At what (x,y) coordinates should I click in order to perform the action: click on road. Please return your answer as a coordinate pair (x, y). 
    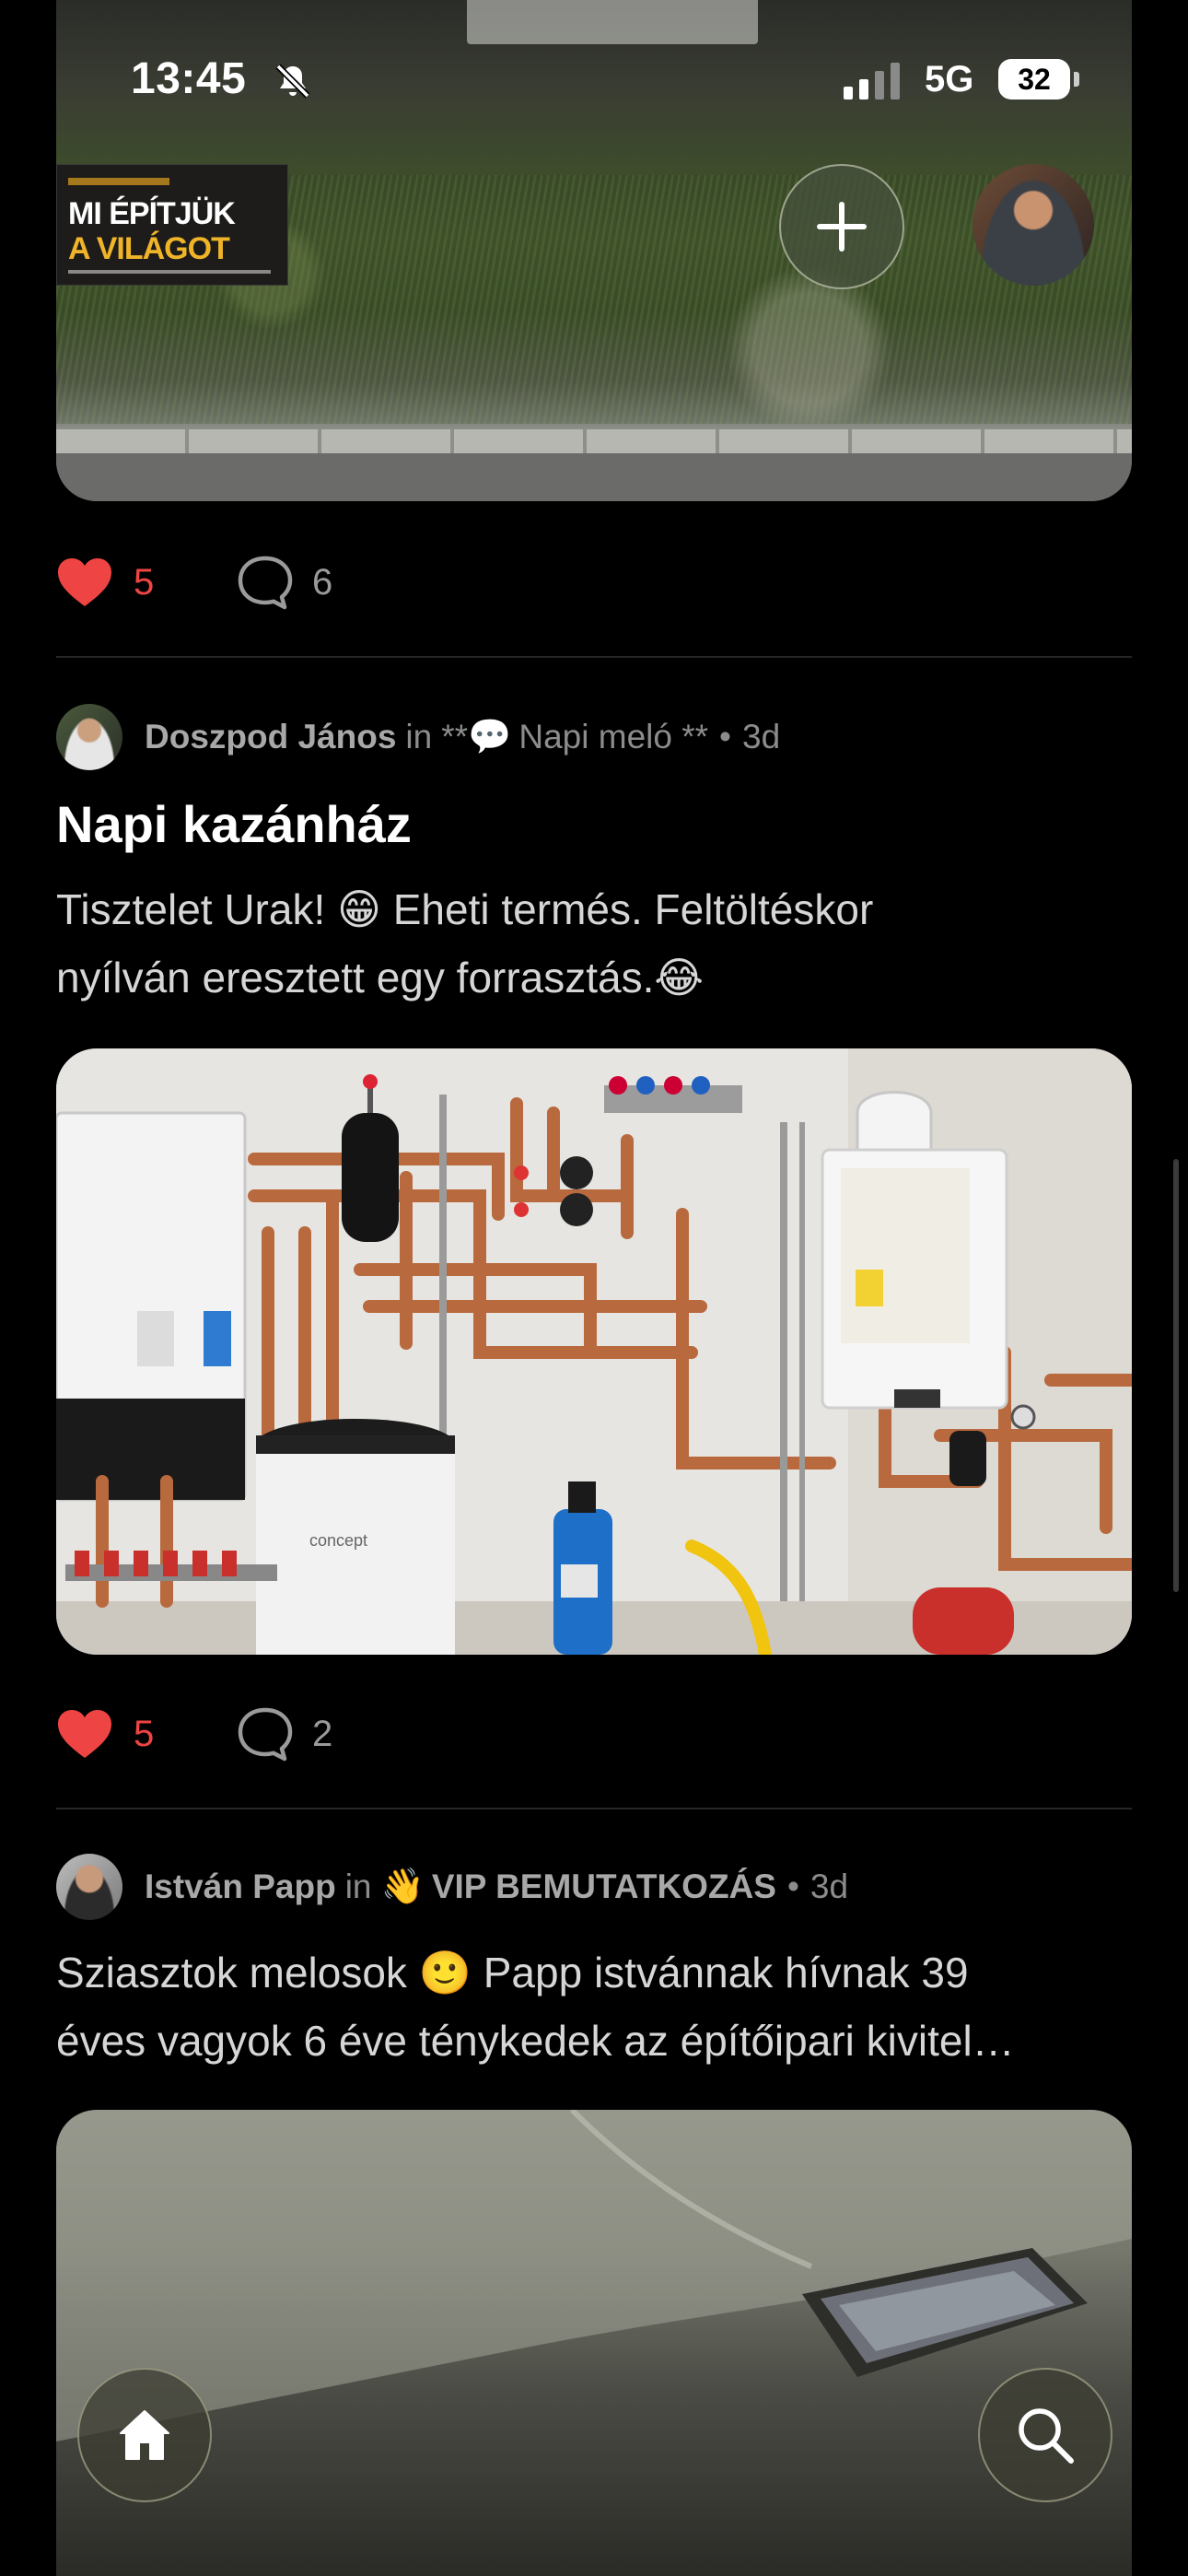
    Looking at the image, I should click on (594, 477).